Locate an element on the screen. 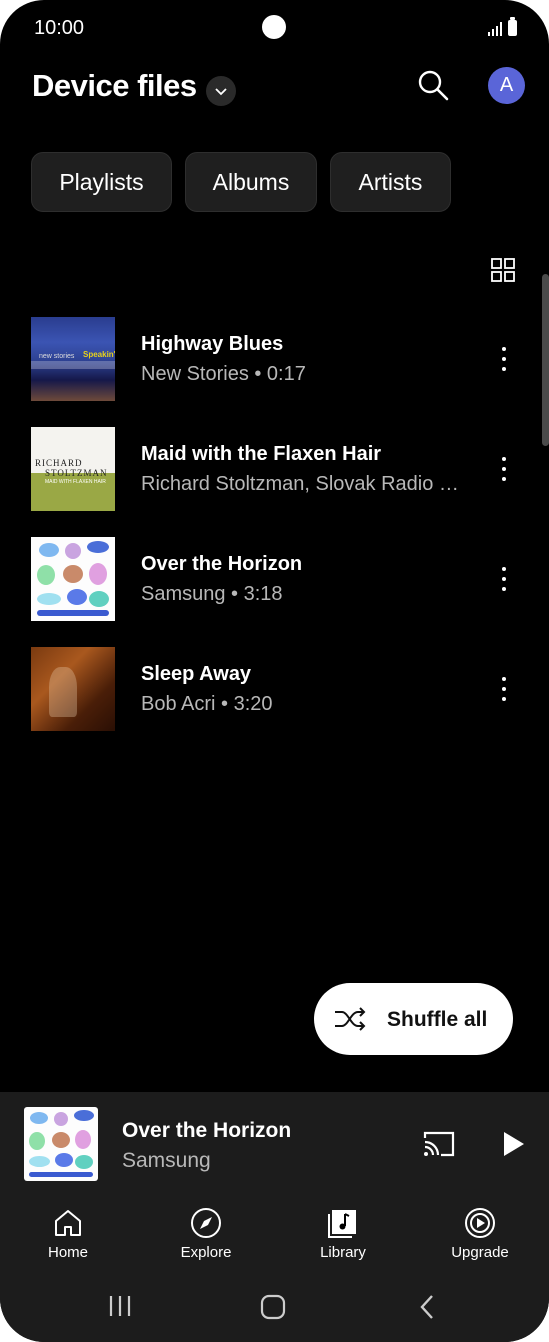 This screenshot has height=1342, width=549. track-subtitle: Samsung • 3:18 is located at coordinates (212, 594).